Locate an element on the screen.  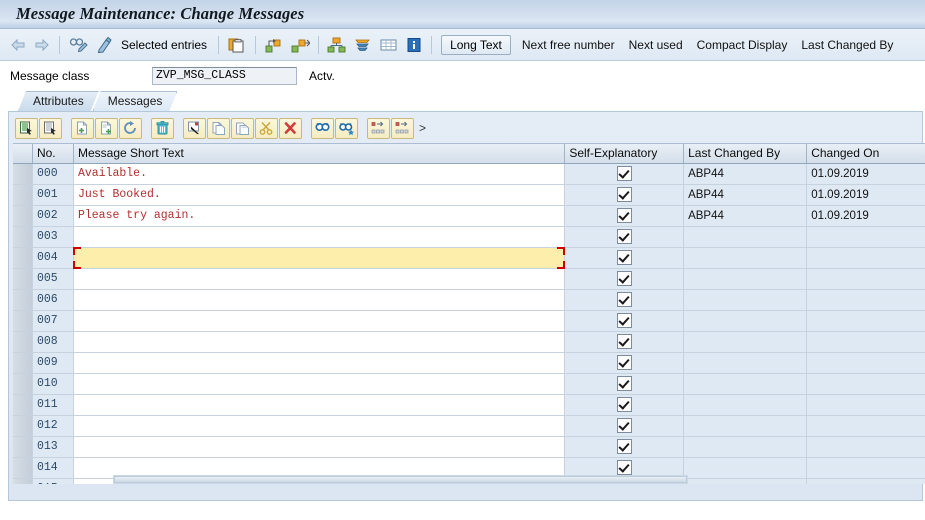
paste-icon is located at coordinates (242, 128).